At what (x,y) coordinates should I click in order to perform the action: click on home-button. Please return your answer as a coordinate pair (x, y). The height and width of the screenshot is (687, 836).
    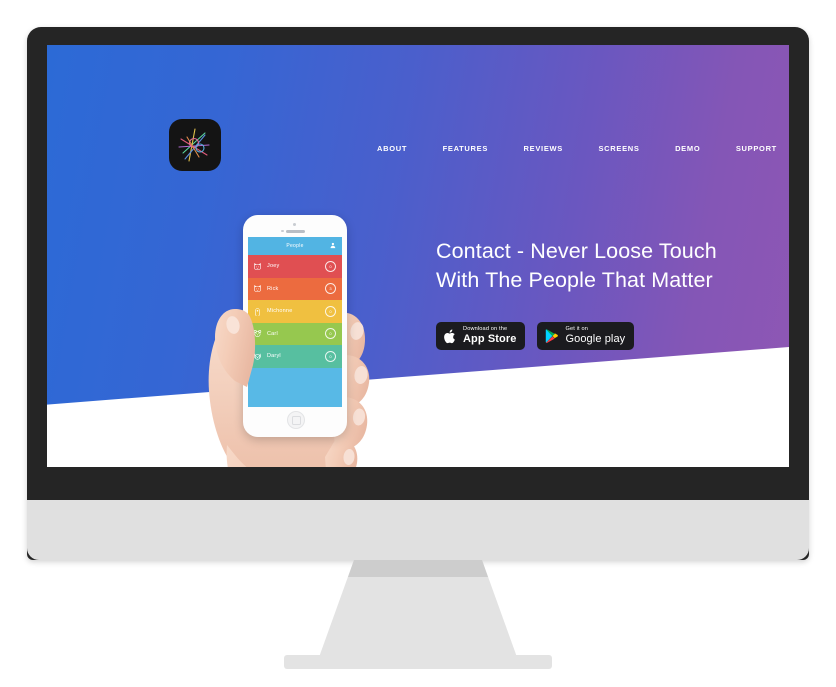
    Looking at the image, I should click on (296, 420).